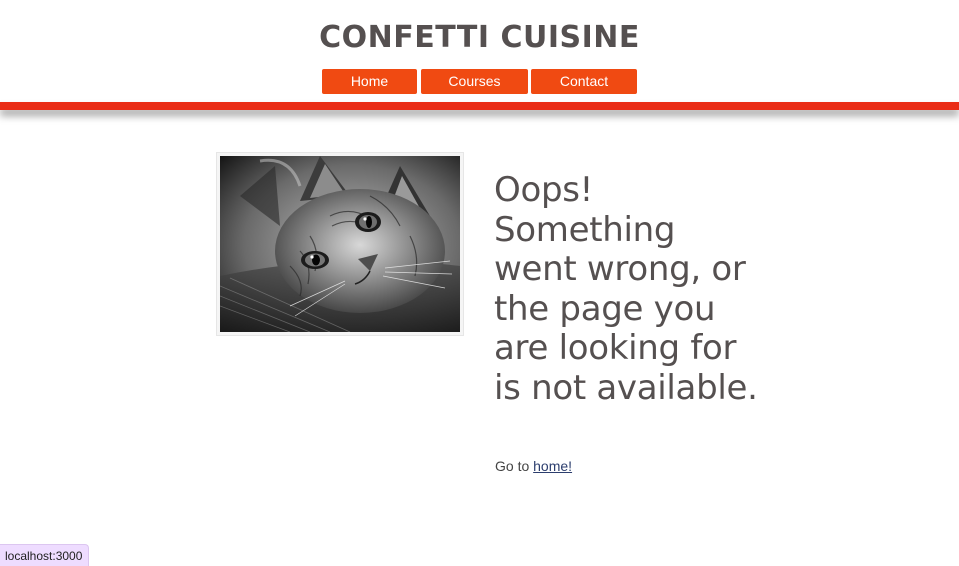 The width and height of the screenshot is (959, 566). I want to click on goto-prefix: Go to, so click(514, 466).